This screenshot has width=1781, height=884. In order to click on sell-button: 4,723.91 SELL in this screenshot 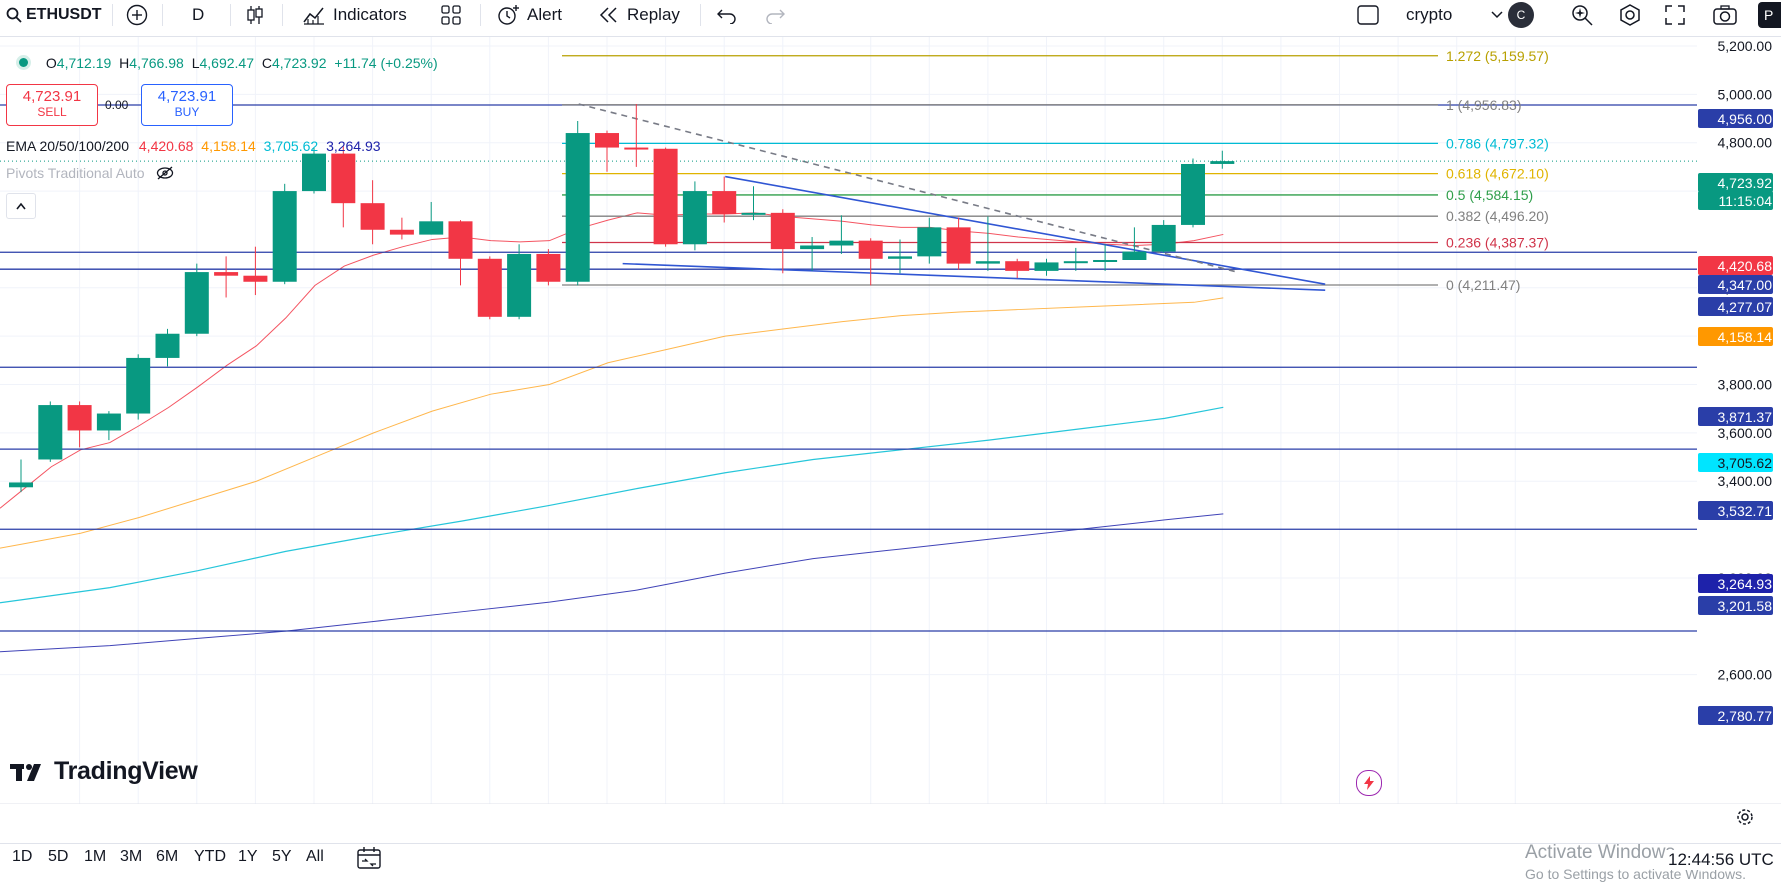, I will do `click(52, 105)`.